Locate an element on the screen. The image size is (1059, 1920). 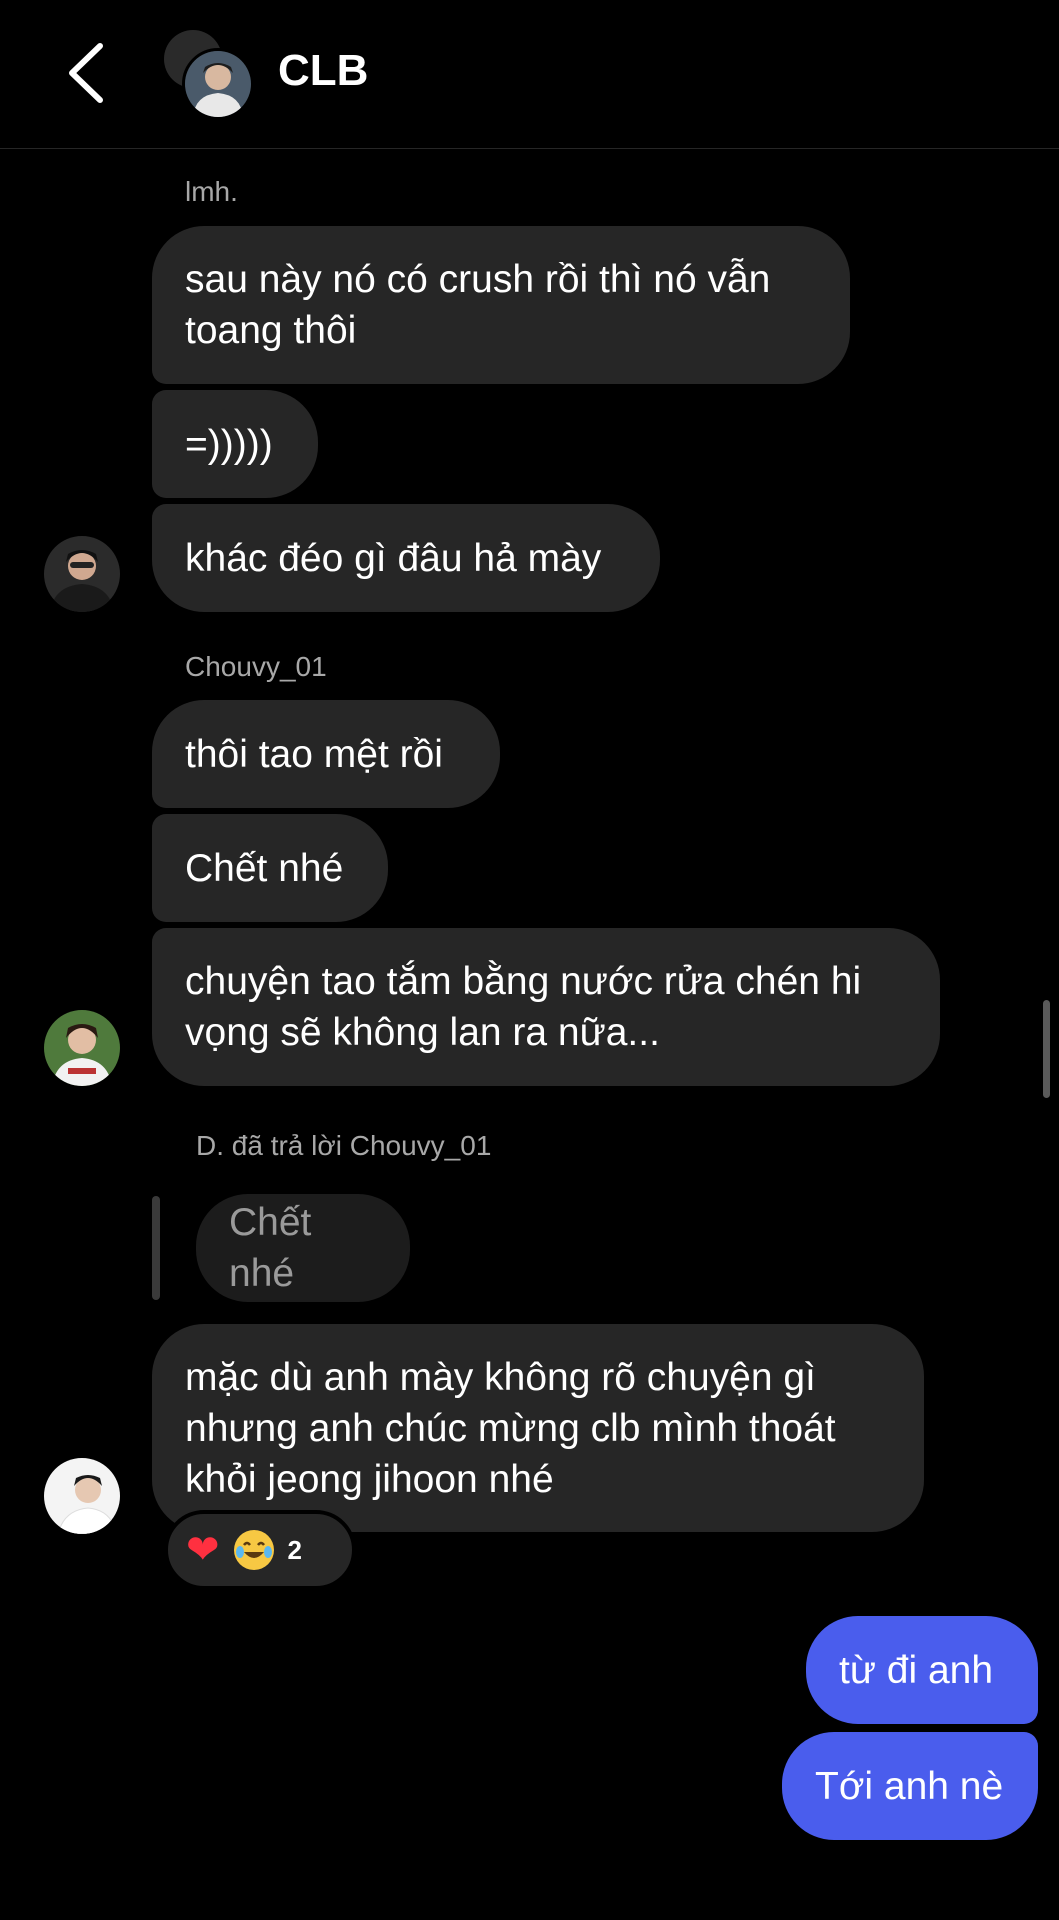
sender-name: lmh. is located at coordinates (211, 191).